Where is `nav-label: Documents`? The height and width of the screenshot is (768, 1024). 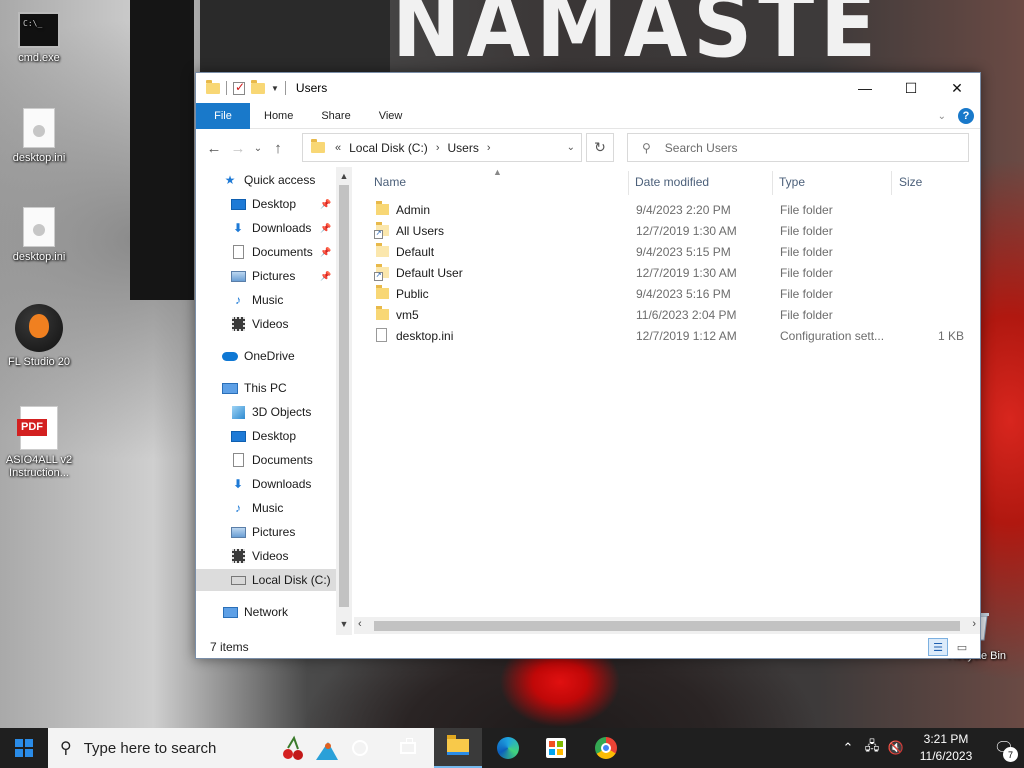
nav-label: Documents is located at coordinates (282, 460).